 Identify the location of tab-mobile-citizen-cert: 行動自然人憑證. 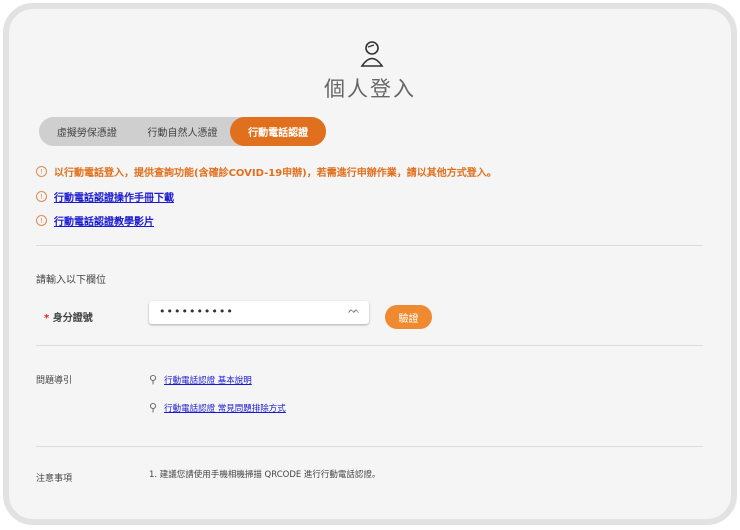
(183, 131).